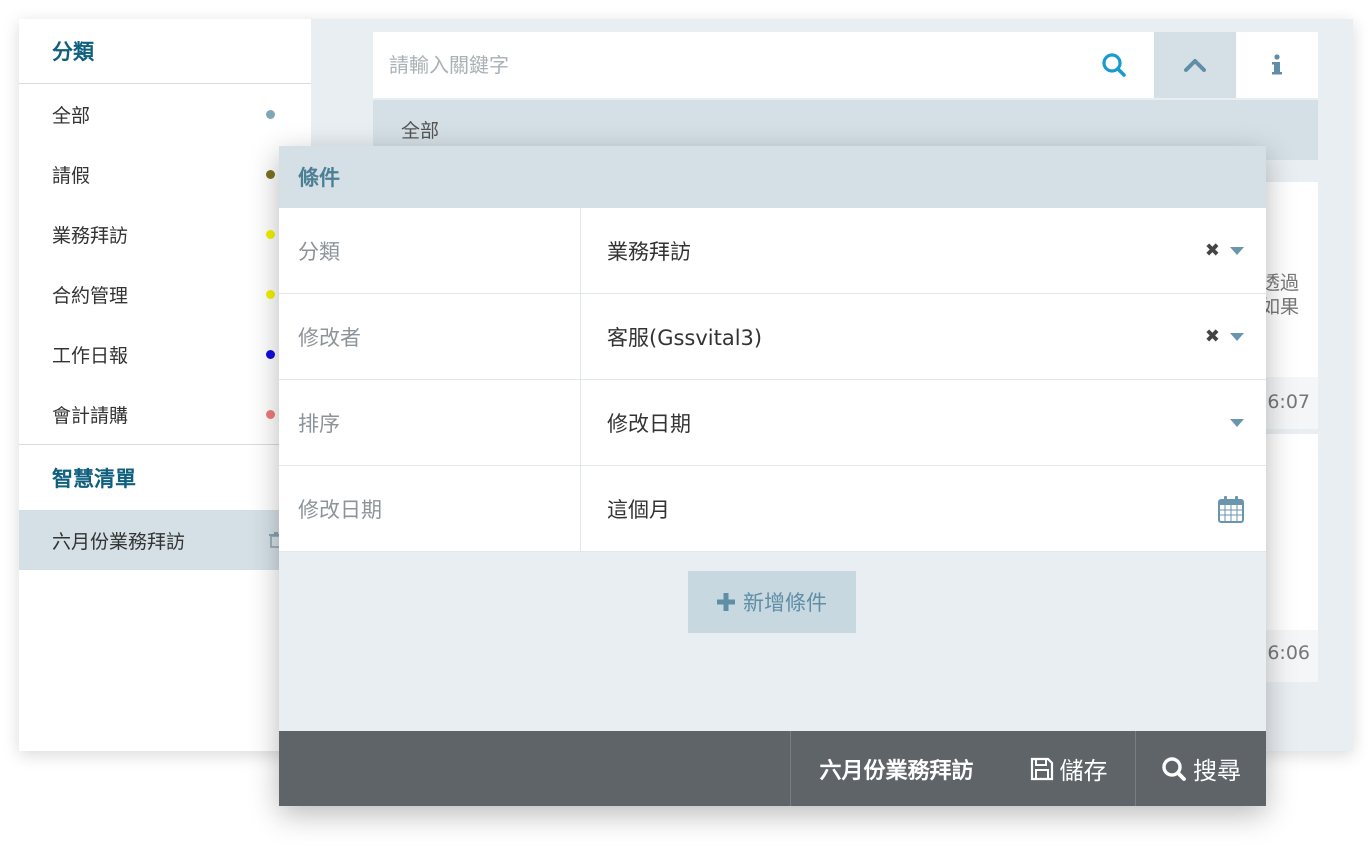  I want to click on list-tab-label: 全部, so click(420, 131).